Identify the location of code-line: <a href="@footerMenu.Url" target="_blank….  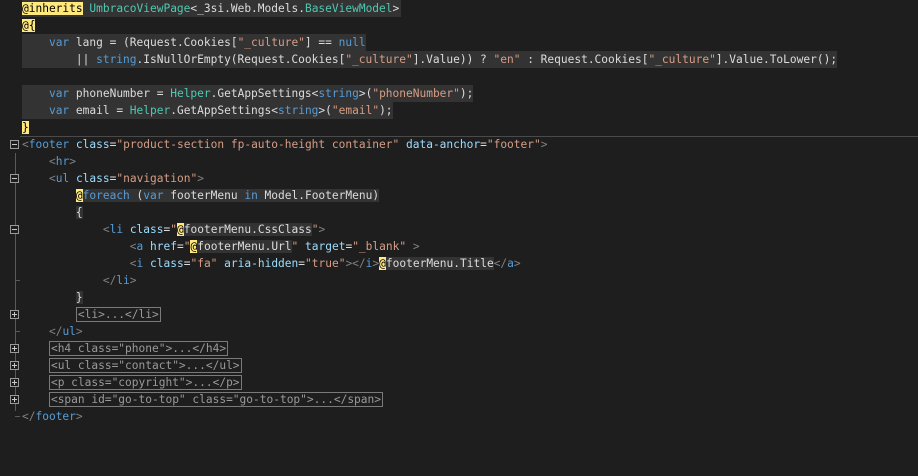
(459, 246).